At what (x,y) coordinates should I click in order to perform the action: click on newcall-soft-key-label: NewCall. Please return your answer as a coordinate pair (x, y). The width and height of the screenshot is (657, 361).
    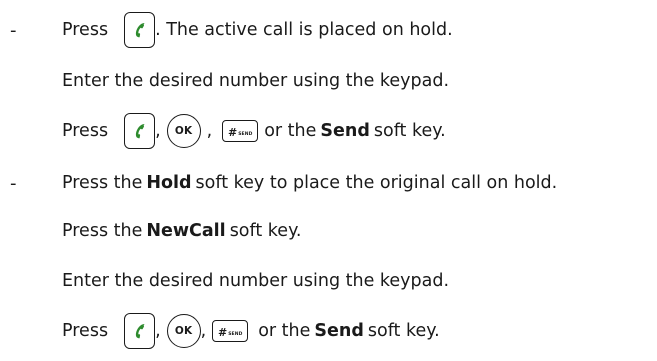
    Looking at the image, I should click on (186, 231).